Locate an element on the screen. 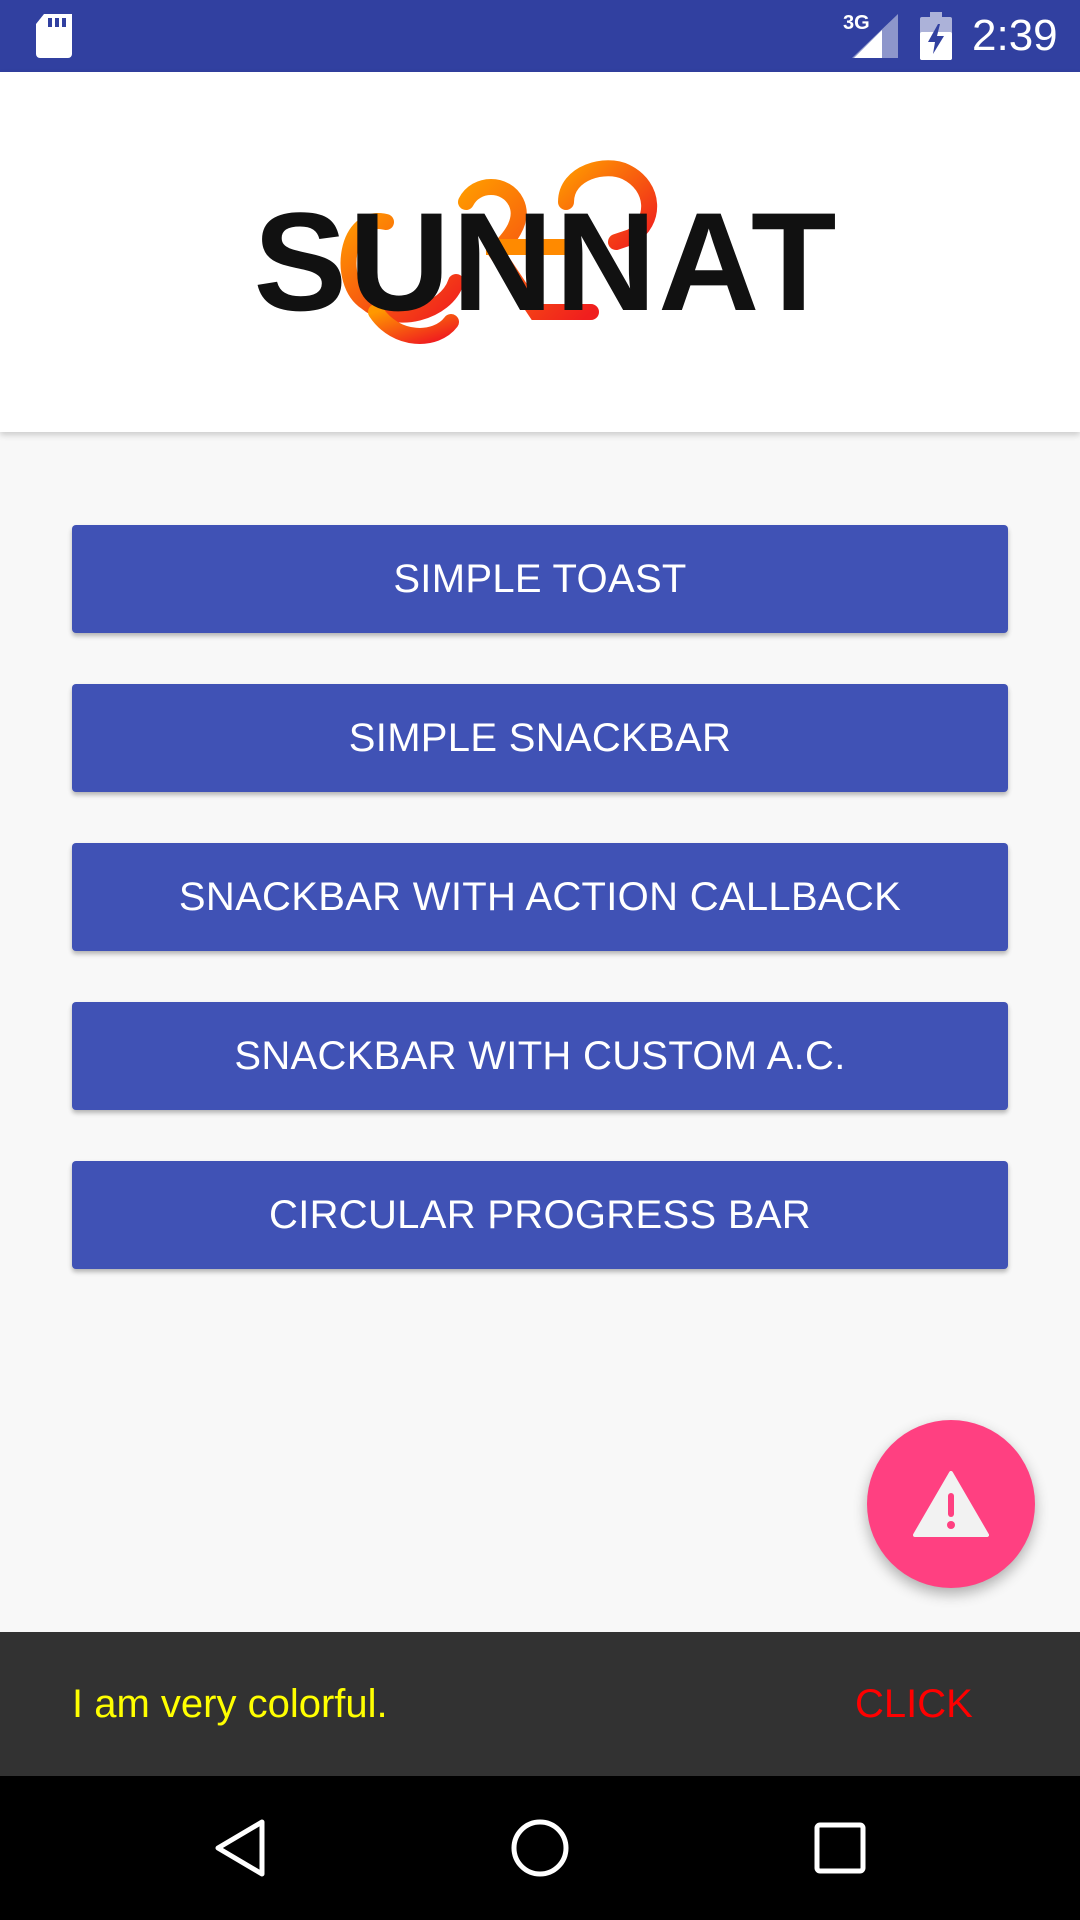 The width and height of the screenshot is (1080, 1920). circular-progress-bar-button: CIRCULAR PROGRESS BAR is located at coordinates (540, 1215).